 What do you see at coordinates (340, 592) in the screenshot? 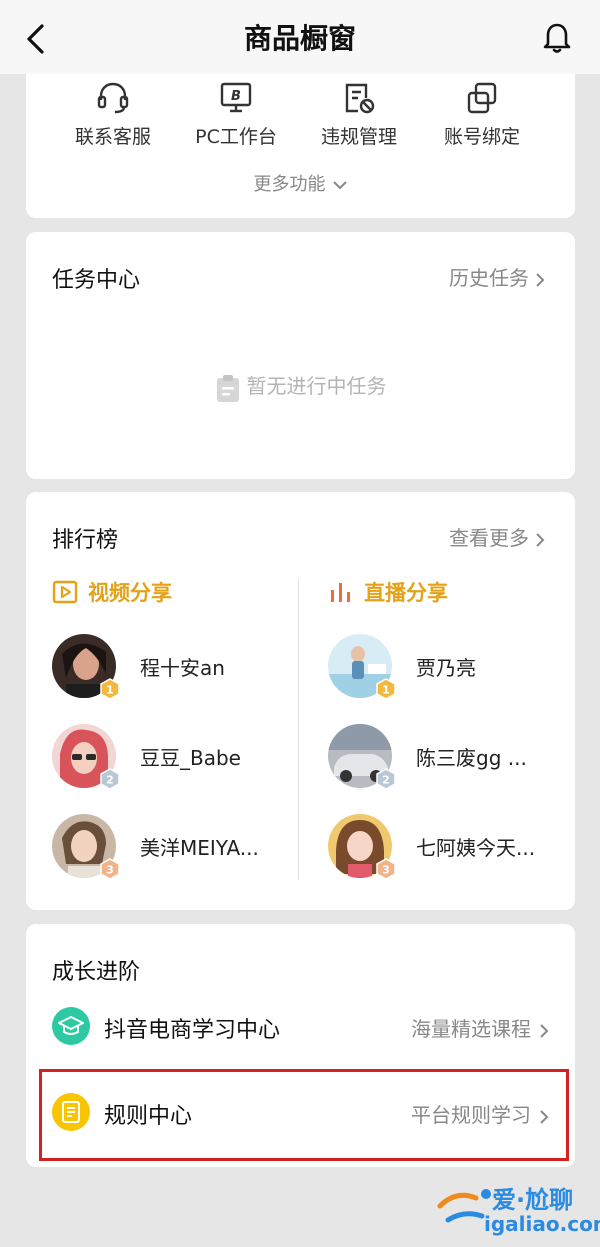
I see `bar-chart-icon` at bounding box center [340, 592].